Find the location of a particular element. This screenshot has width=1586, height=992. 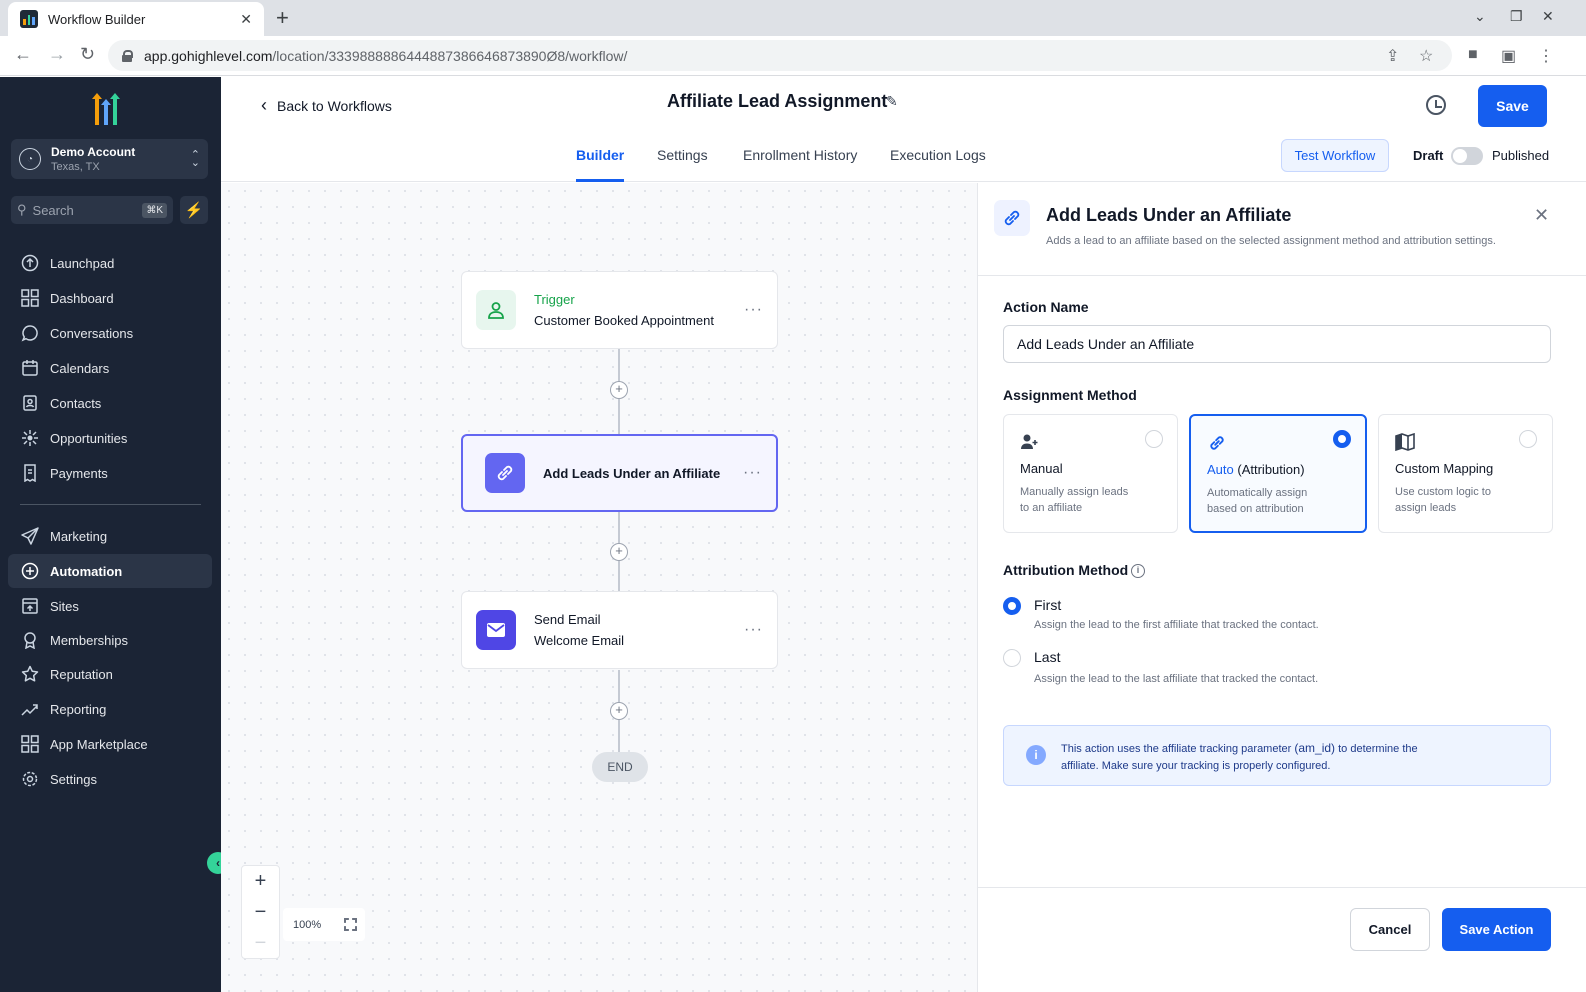

person-add-icon is located at coordinates (1031, 442).